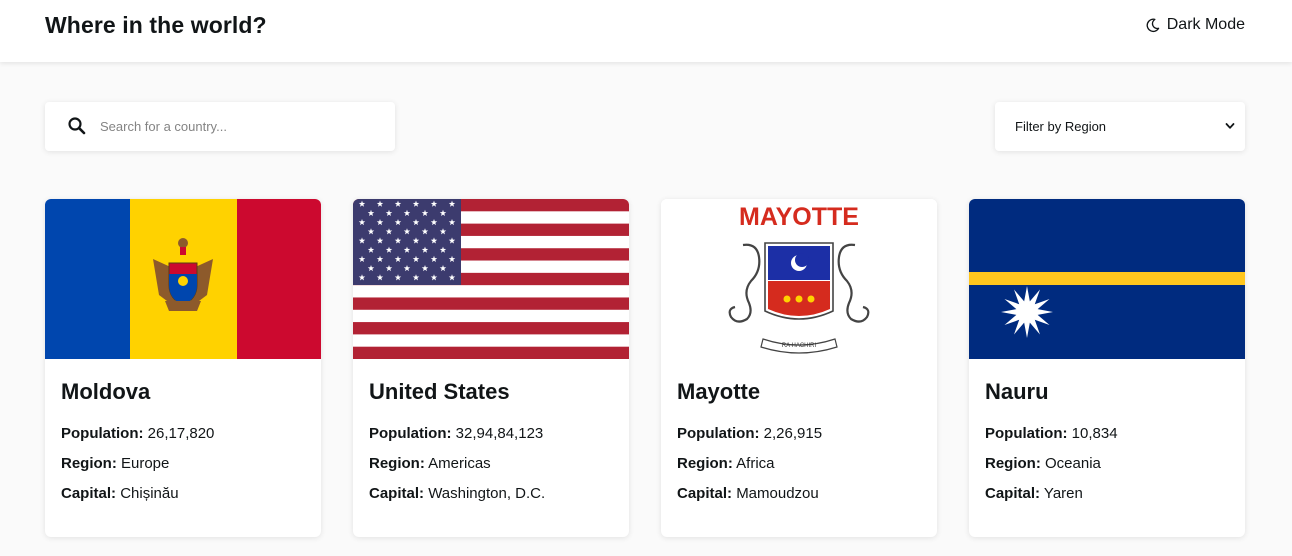 The height and width of the screenshot is (556, 1292). Describe the element at coordinates (183, 464) in the screenshot. I see `region-row: Region: Europe` at that location.